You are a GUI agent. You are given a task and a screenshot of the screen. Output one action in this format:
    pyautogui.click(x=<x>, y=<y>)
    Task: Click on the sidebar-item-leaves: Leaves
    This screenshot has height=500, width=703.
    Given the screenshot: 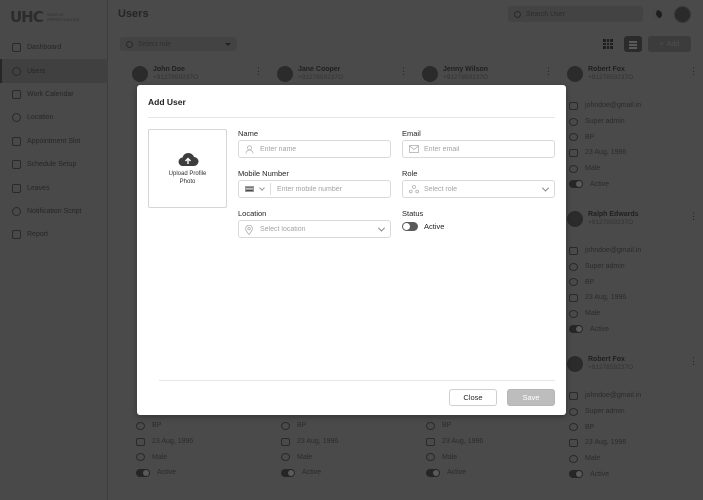 What is the action you would take?
    pyautogui.click(x=54, y=187)
    